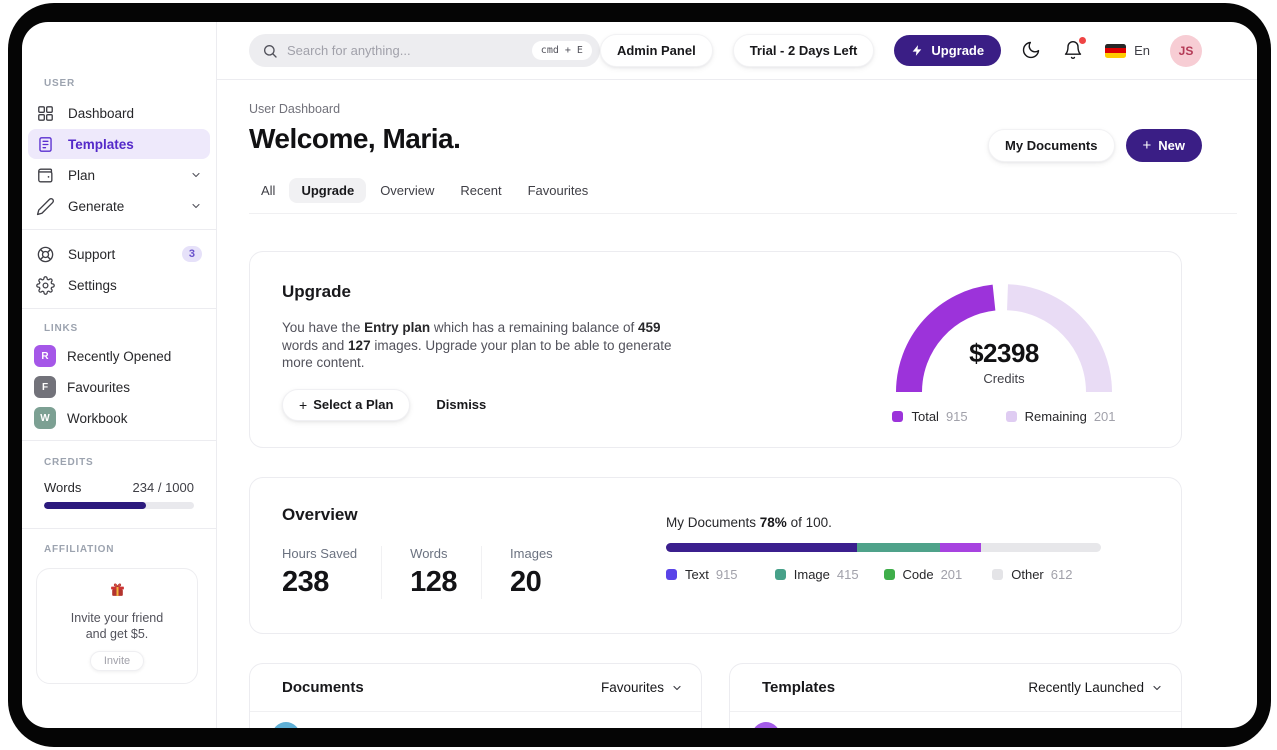 This screenshot has width=1277, height=750. What do you see at coordinates (45, 144) in the screenshot?
I see `templates-document-icon` at bounding box center [45, 144].